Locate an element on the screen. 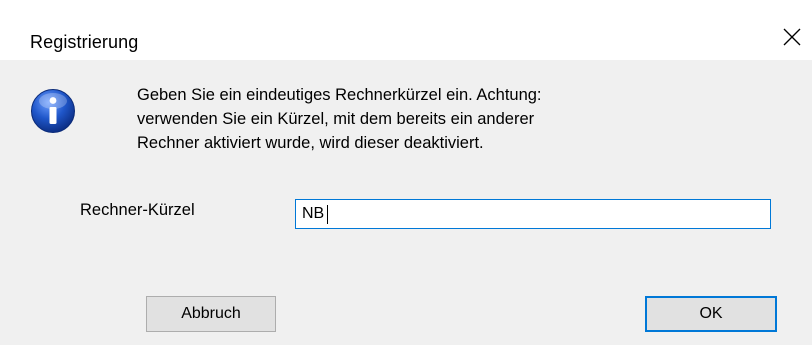 Image resolution: width=812 pixels, height=345 pixels. close-button is located at coordinates (792, 40).